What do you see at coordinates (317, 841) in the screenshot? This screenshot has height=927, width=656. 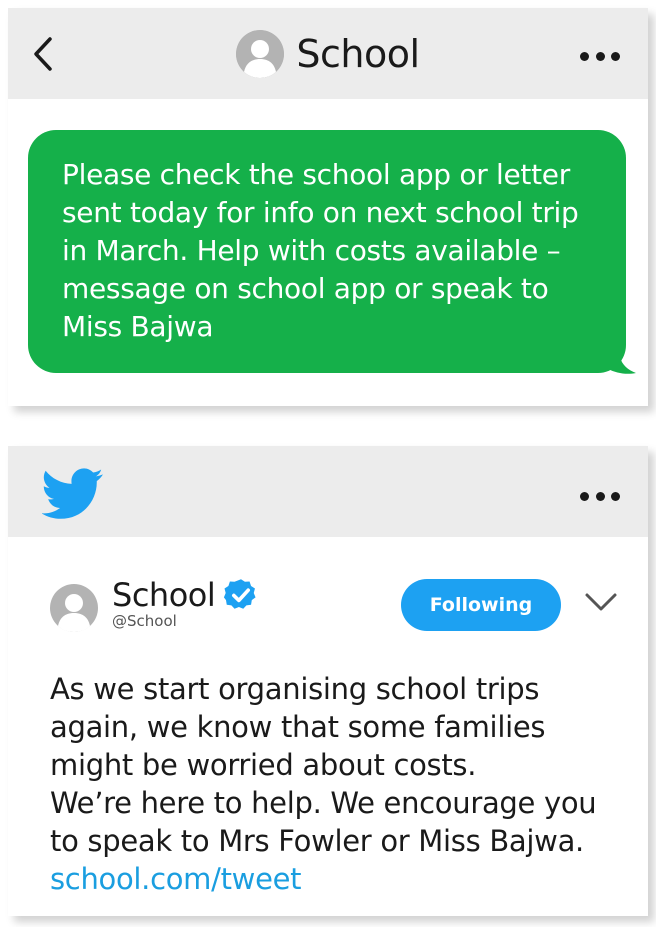 I see `tweet-line: to speak to Mrs Fowler or Miss Bajwa.` at bounding box center [317, 841].